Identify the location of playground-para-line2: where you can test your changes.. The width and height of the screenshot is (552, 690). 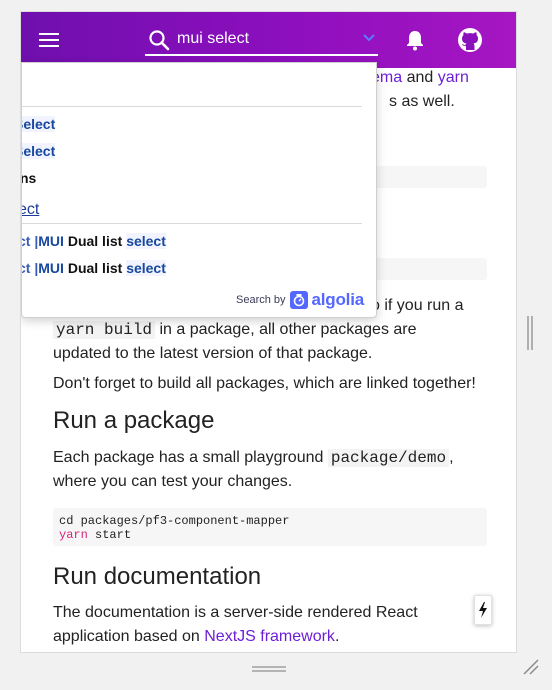
(173, 481).